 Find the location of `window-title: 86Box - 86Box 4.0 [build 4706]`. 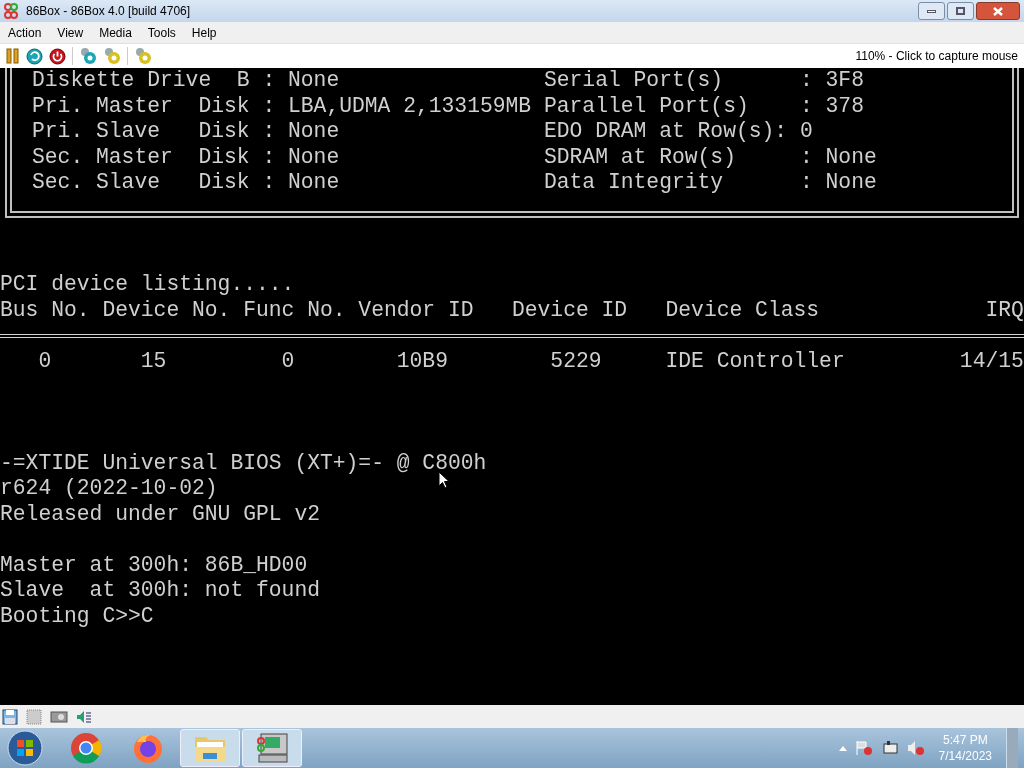

window-title: 86Box - 86Box 4.0 [build 4706] is located at coordinates (108, 11).